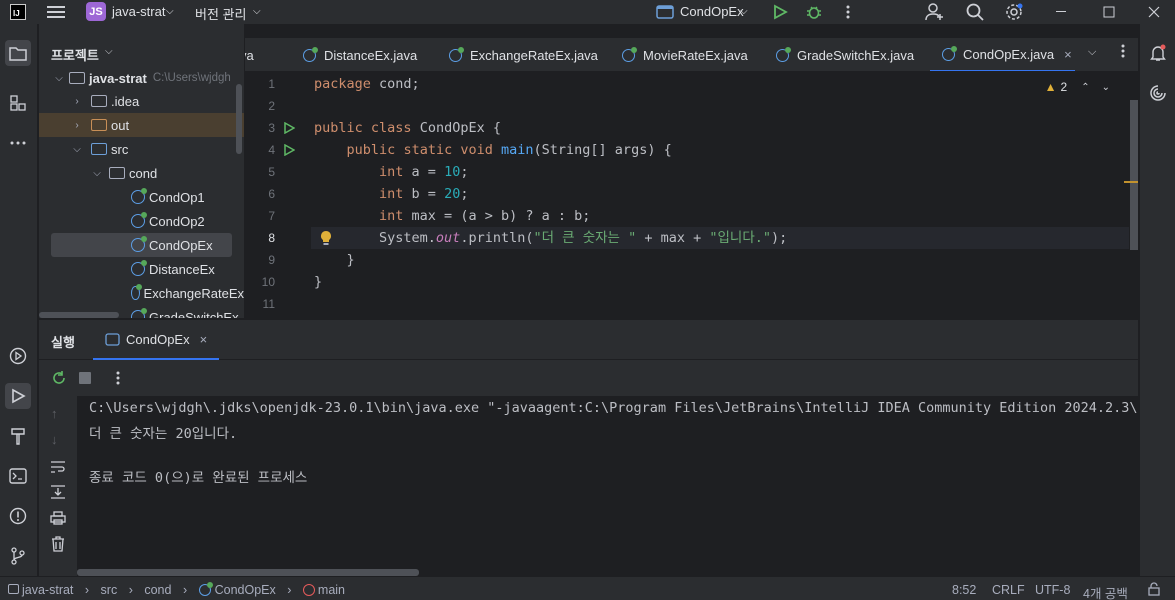 Image resolution: width=1175 pixels, height=600 pixels. I want to click on run-config-selector: CondOpEx, so click(712, 11).